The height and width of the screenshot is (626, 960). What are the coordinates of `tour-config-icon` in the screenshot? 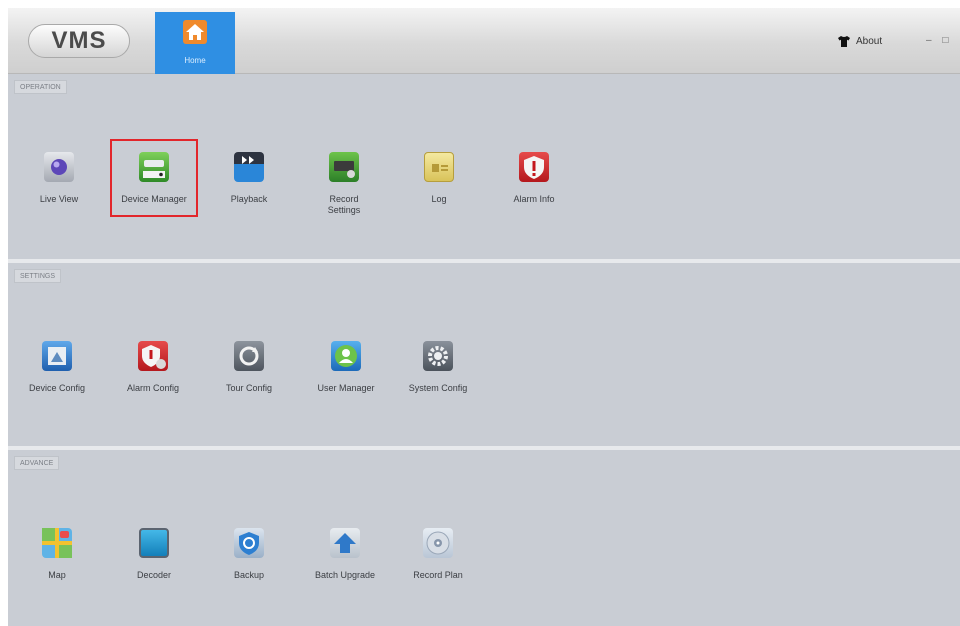 It's located at (249, 356).